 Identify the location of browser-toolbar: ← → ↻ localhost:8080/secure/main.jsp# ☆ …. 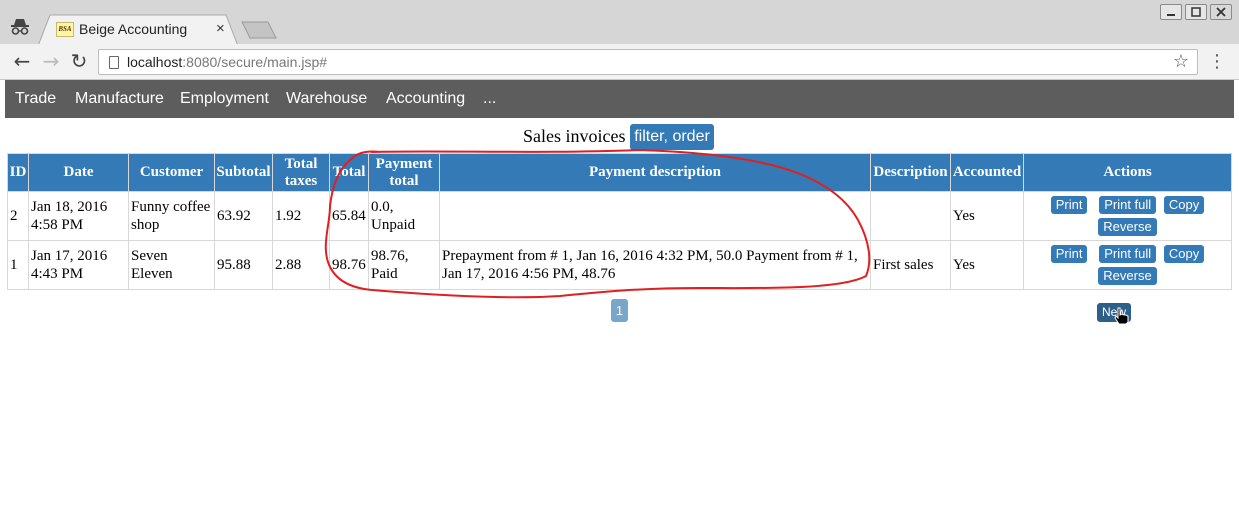
(619, 62).